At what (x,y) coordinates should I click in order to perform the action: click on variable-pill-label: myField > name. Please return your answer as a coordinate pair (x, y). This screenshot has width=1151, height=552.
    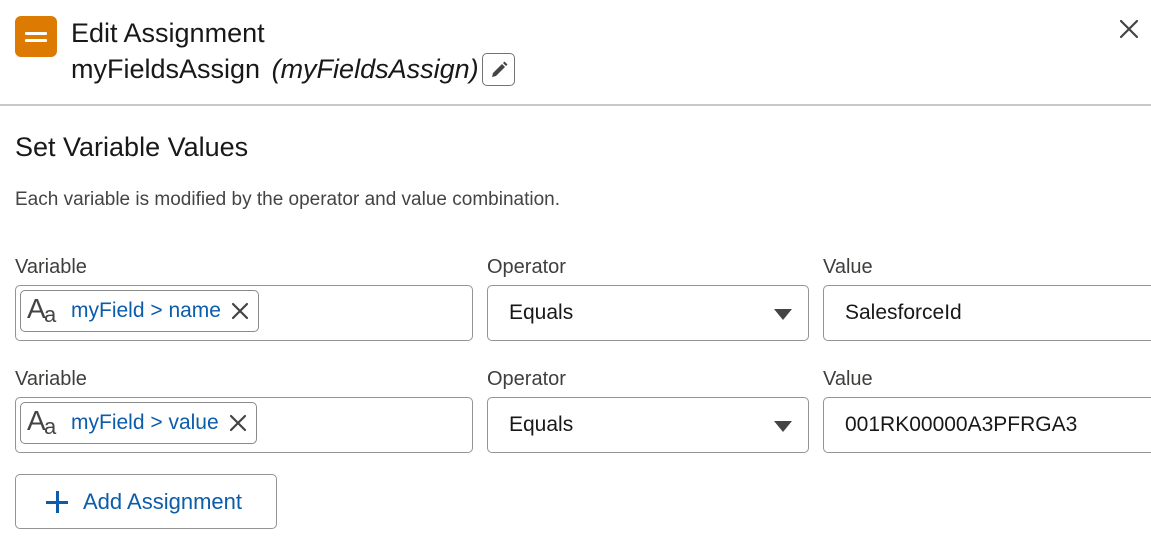
    Looking at the image, I should click on (146, 310).